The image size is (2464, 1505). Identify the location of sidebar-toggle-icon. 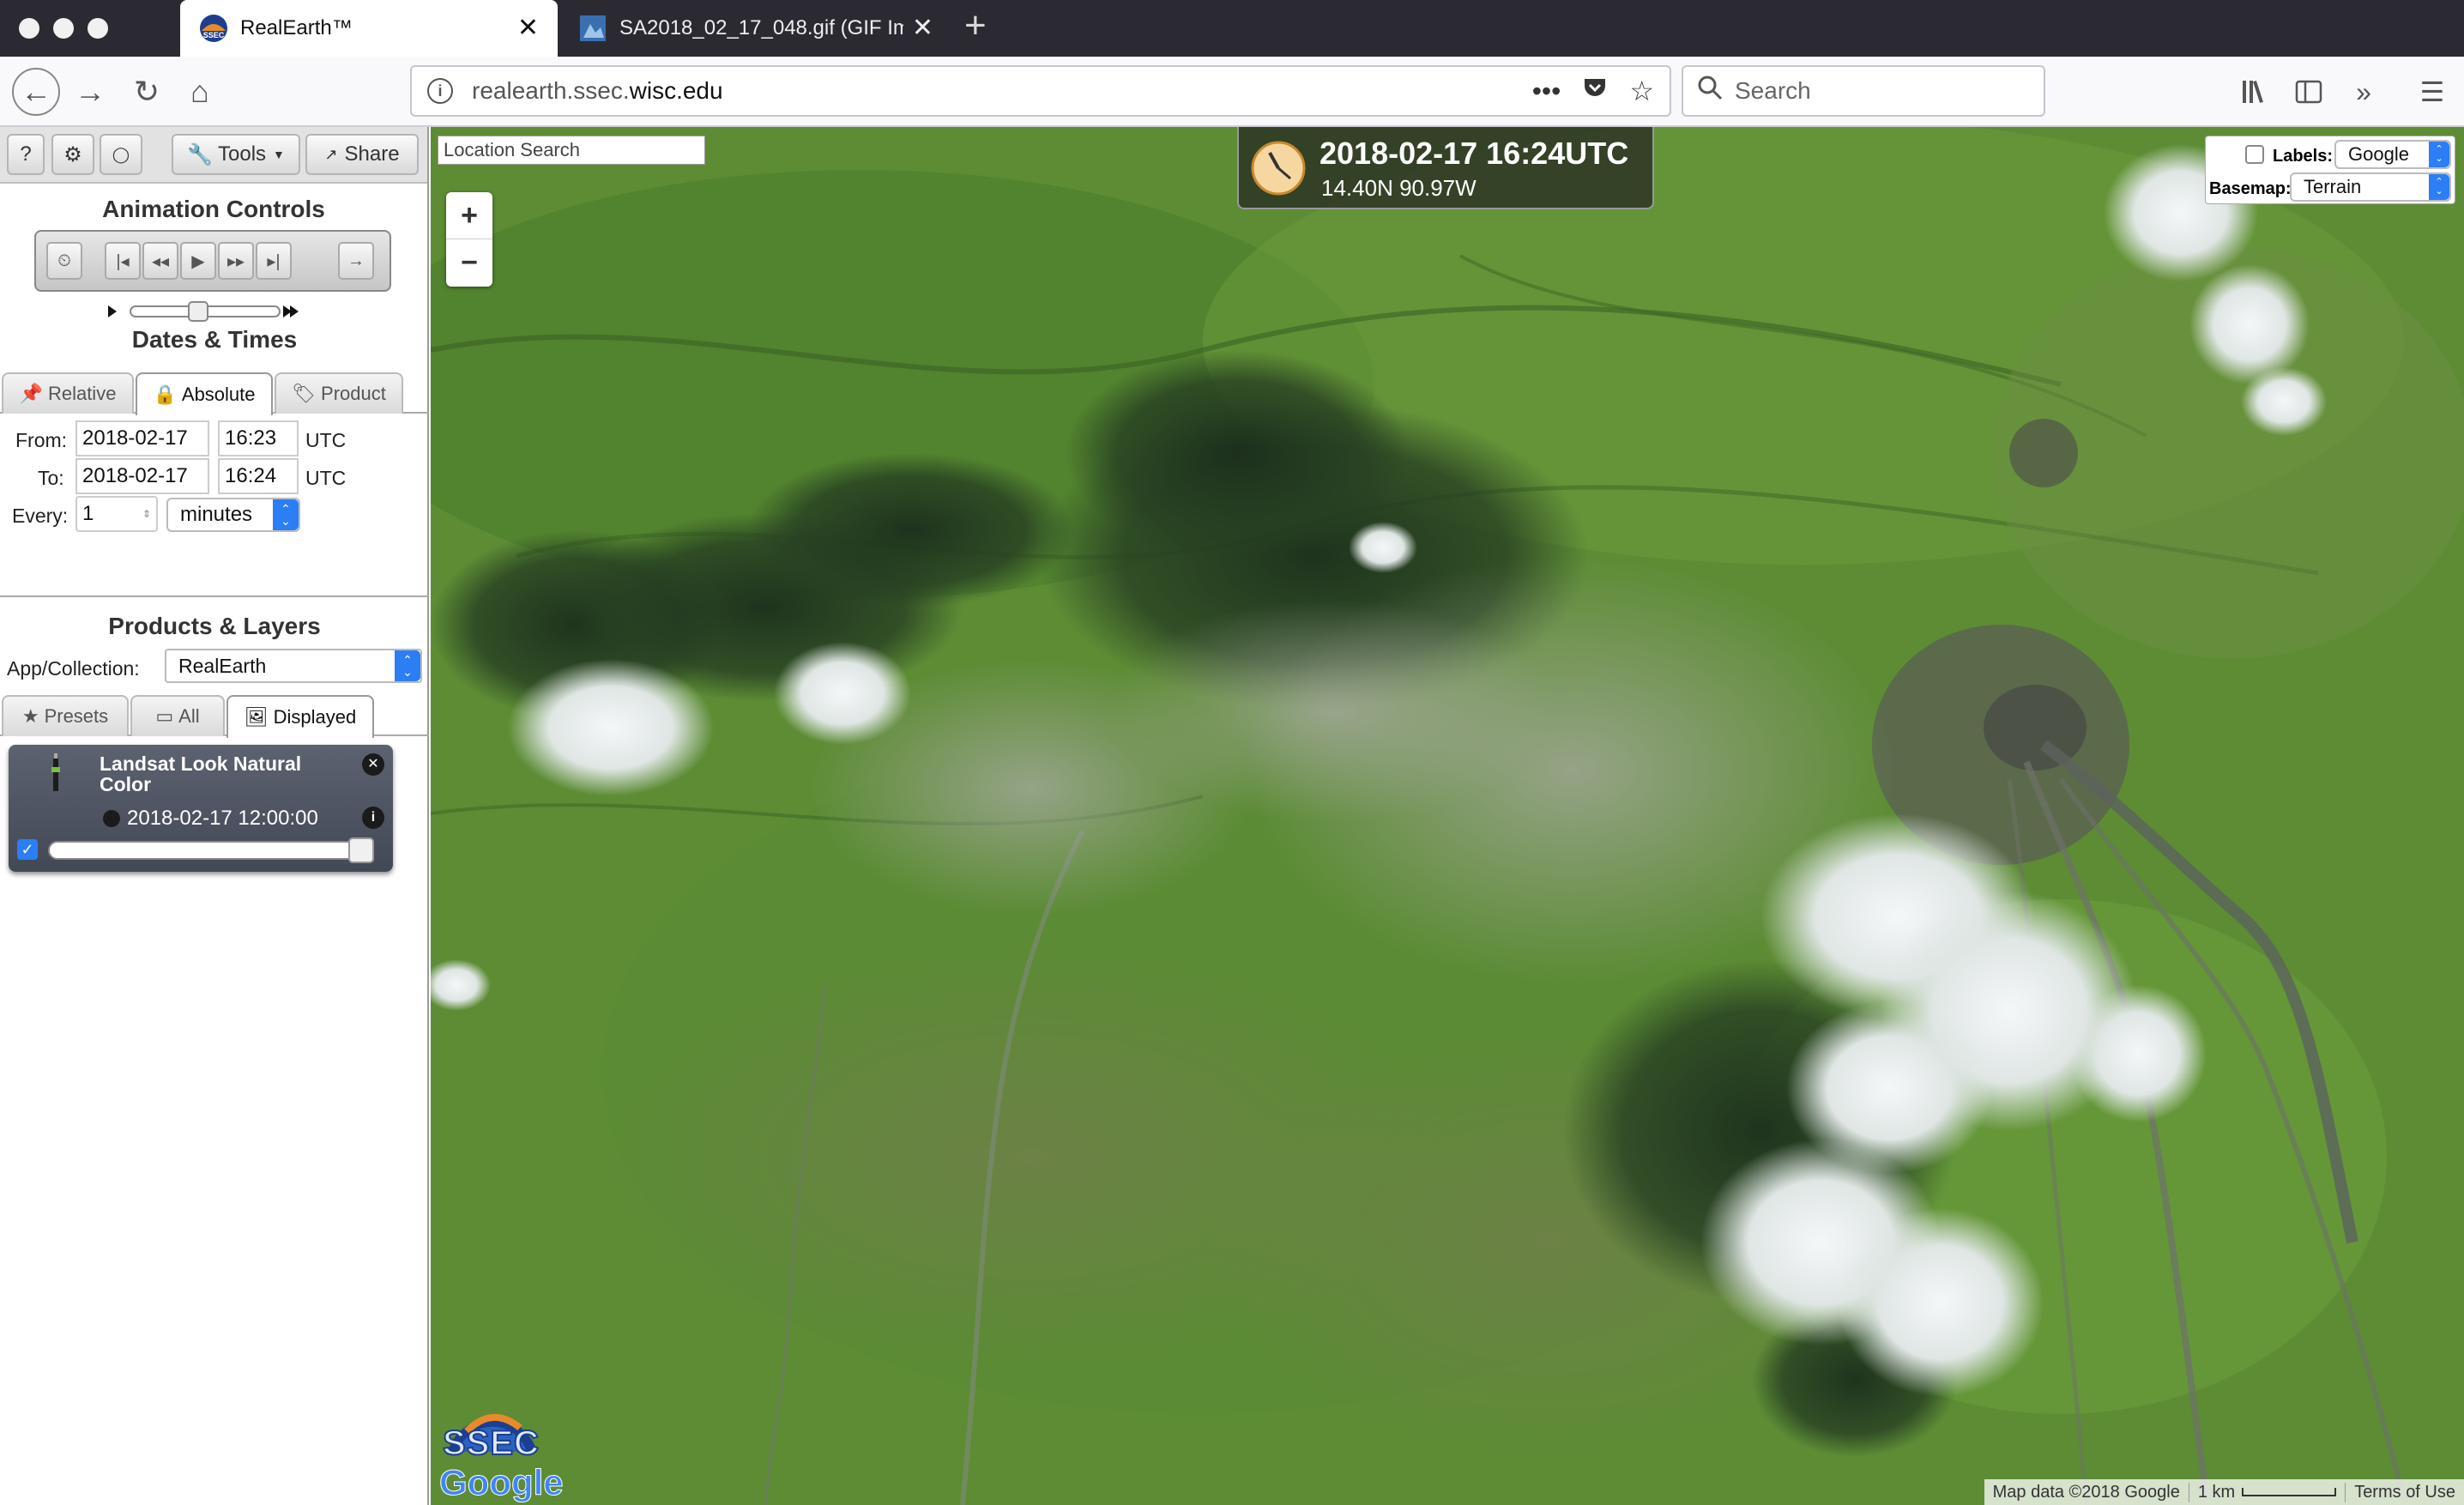
(2308, 91).